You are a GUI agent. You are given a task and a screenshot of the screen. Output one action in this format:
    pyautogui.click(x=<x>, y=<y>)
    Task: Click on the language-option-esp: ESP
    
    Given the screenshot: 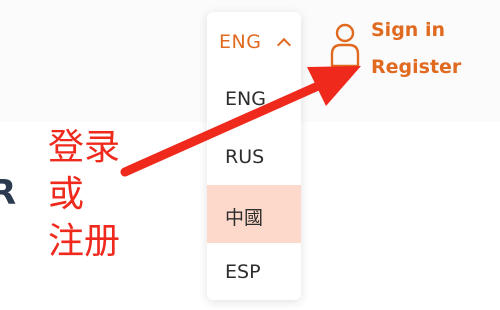 What is the action you would take?
    pyautogui.click(x=254, y=271)
    